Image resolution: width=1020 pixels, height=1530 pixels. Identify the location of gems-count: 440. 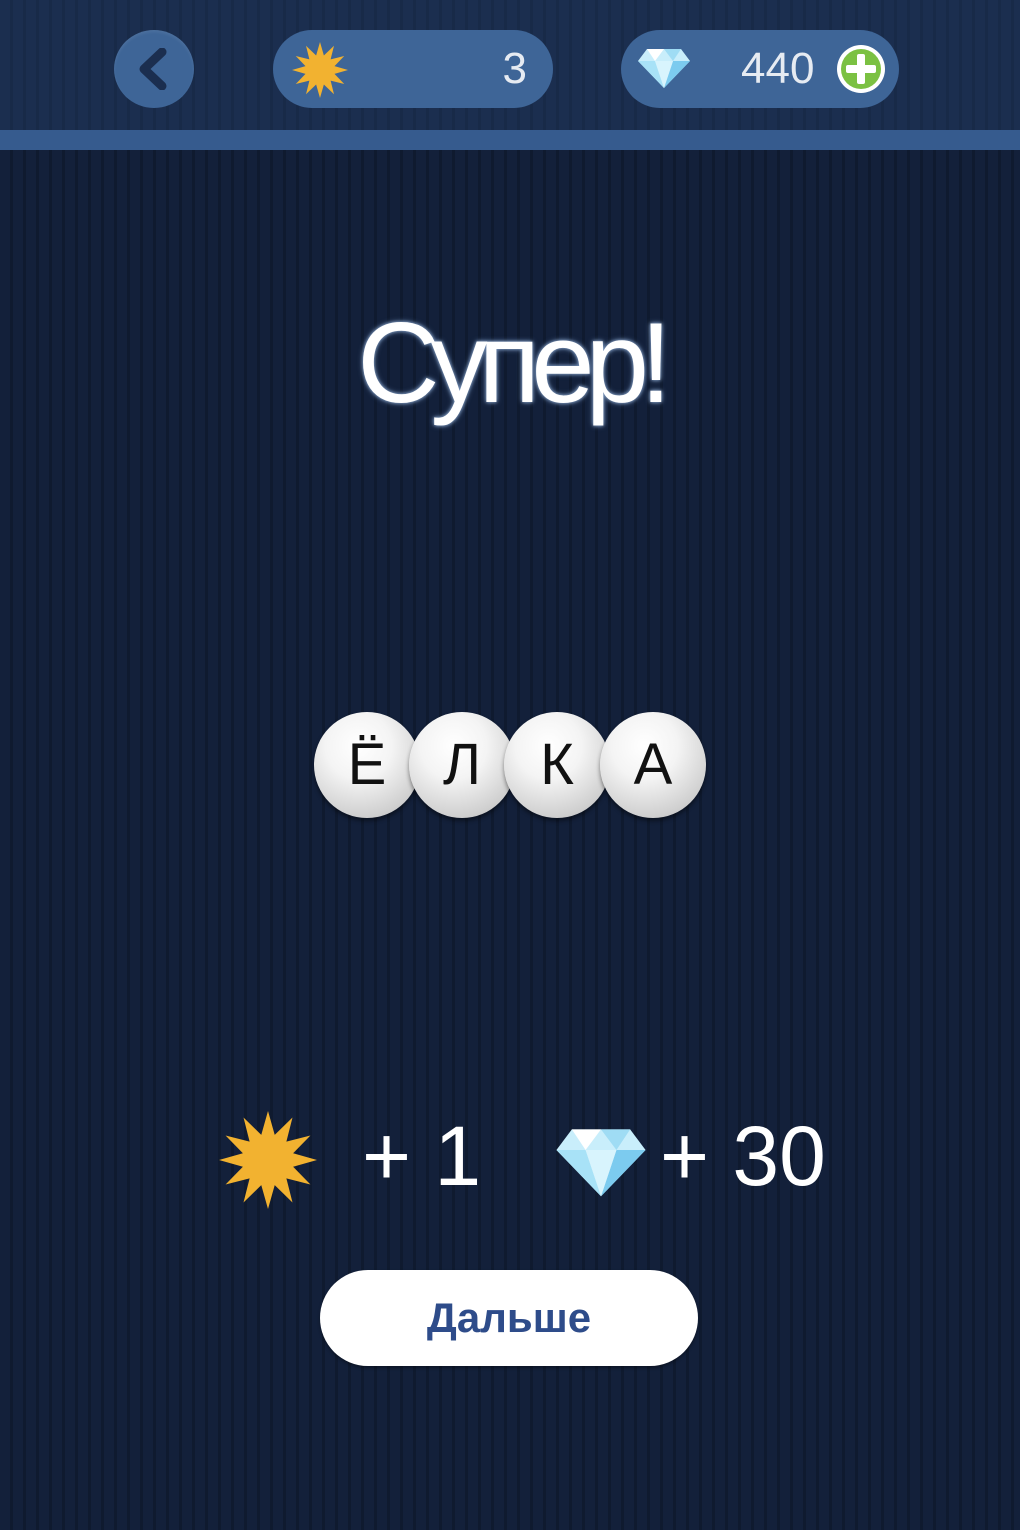
(778, 68).